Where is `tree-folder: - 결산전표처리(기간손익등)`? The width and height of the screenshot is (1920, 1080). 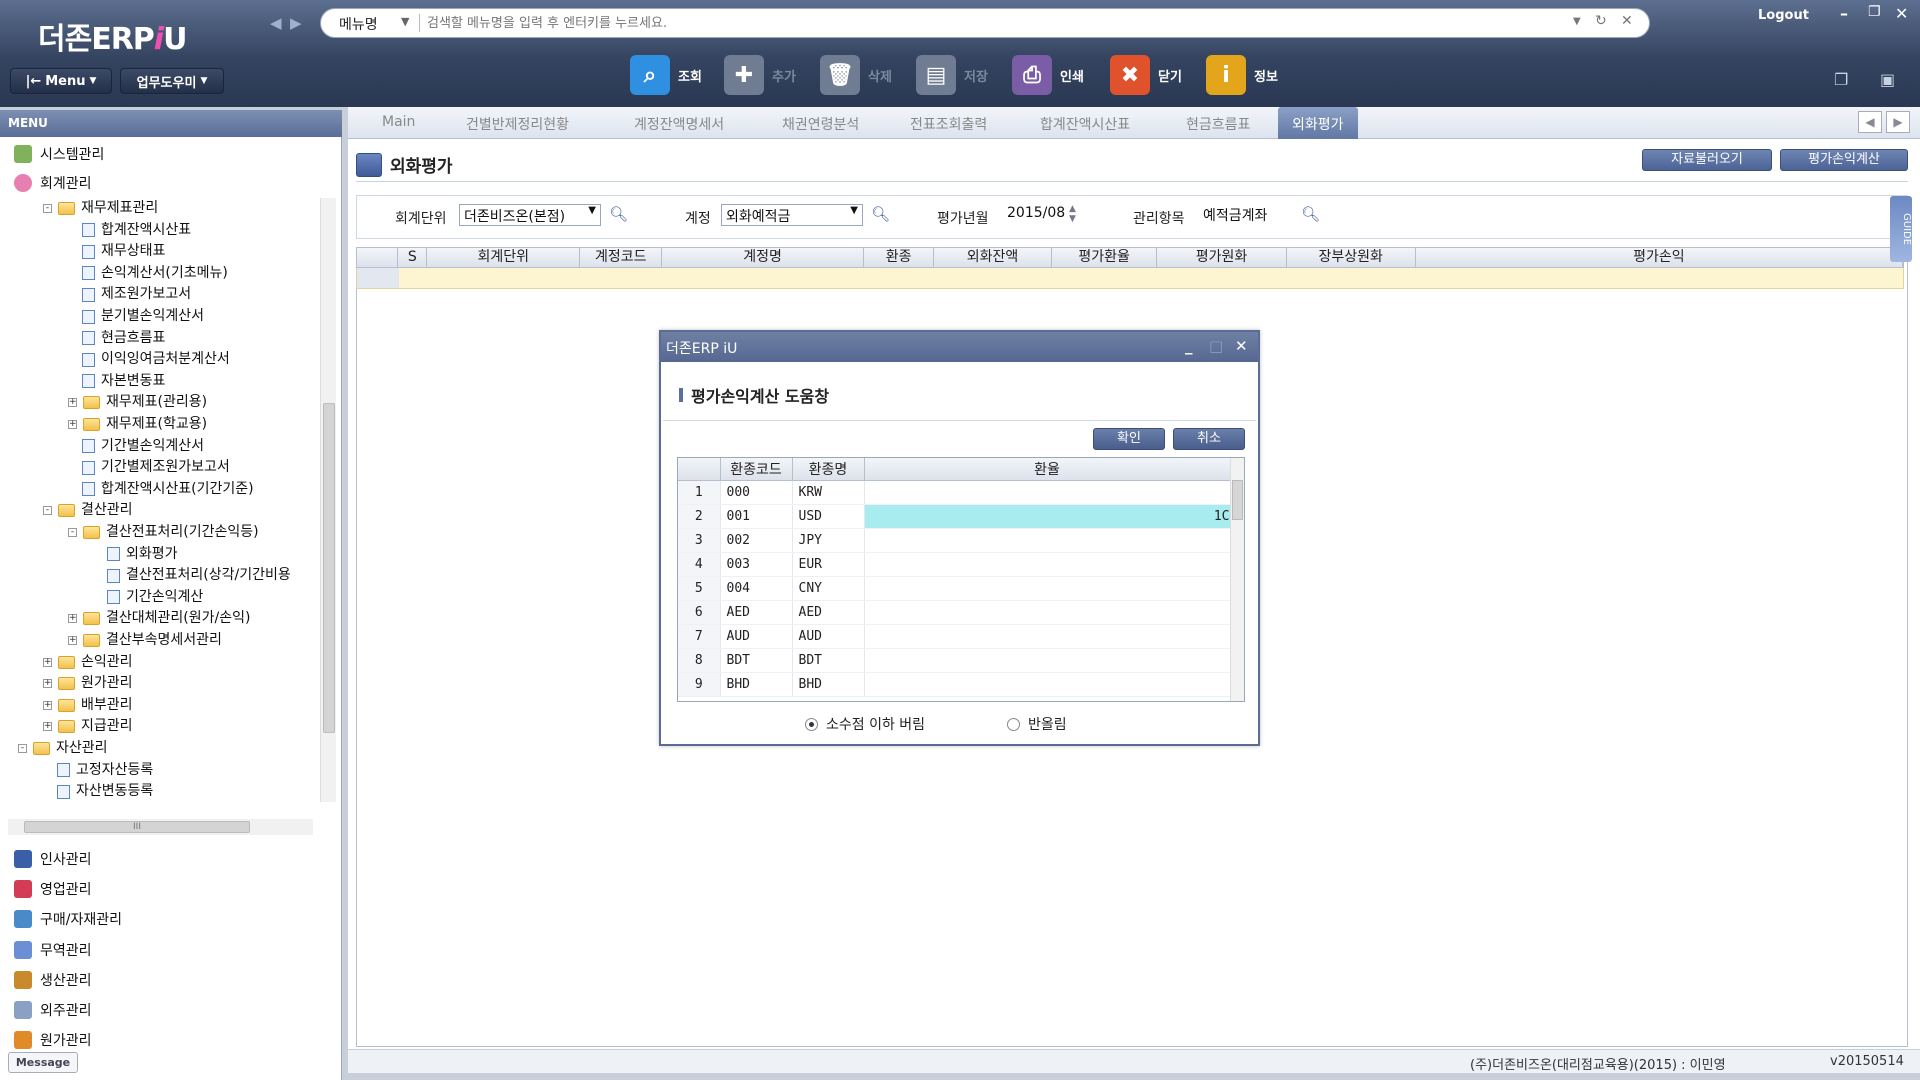
tree-folder: - 결산전표처리(기간손익등) is located at coordinates (163, 532).